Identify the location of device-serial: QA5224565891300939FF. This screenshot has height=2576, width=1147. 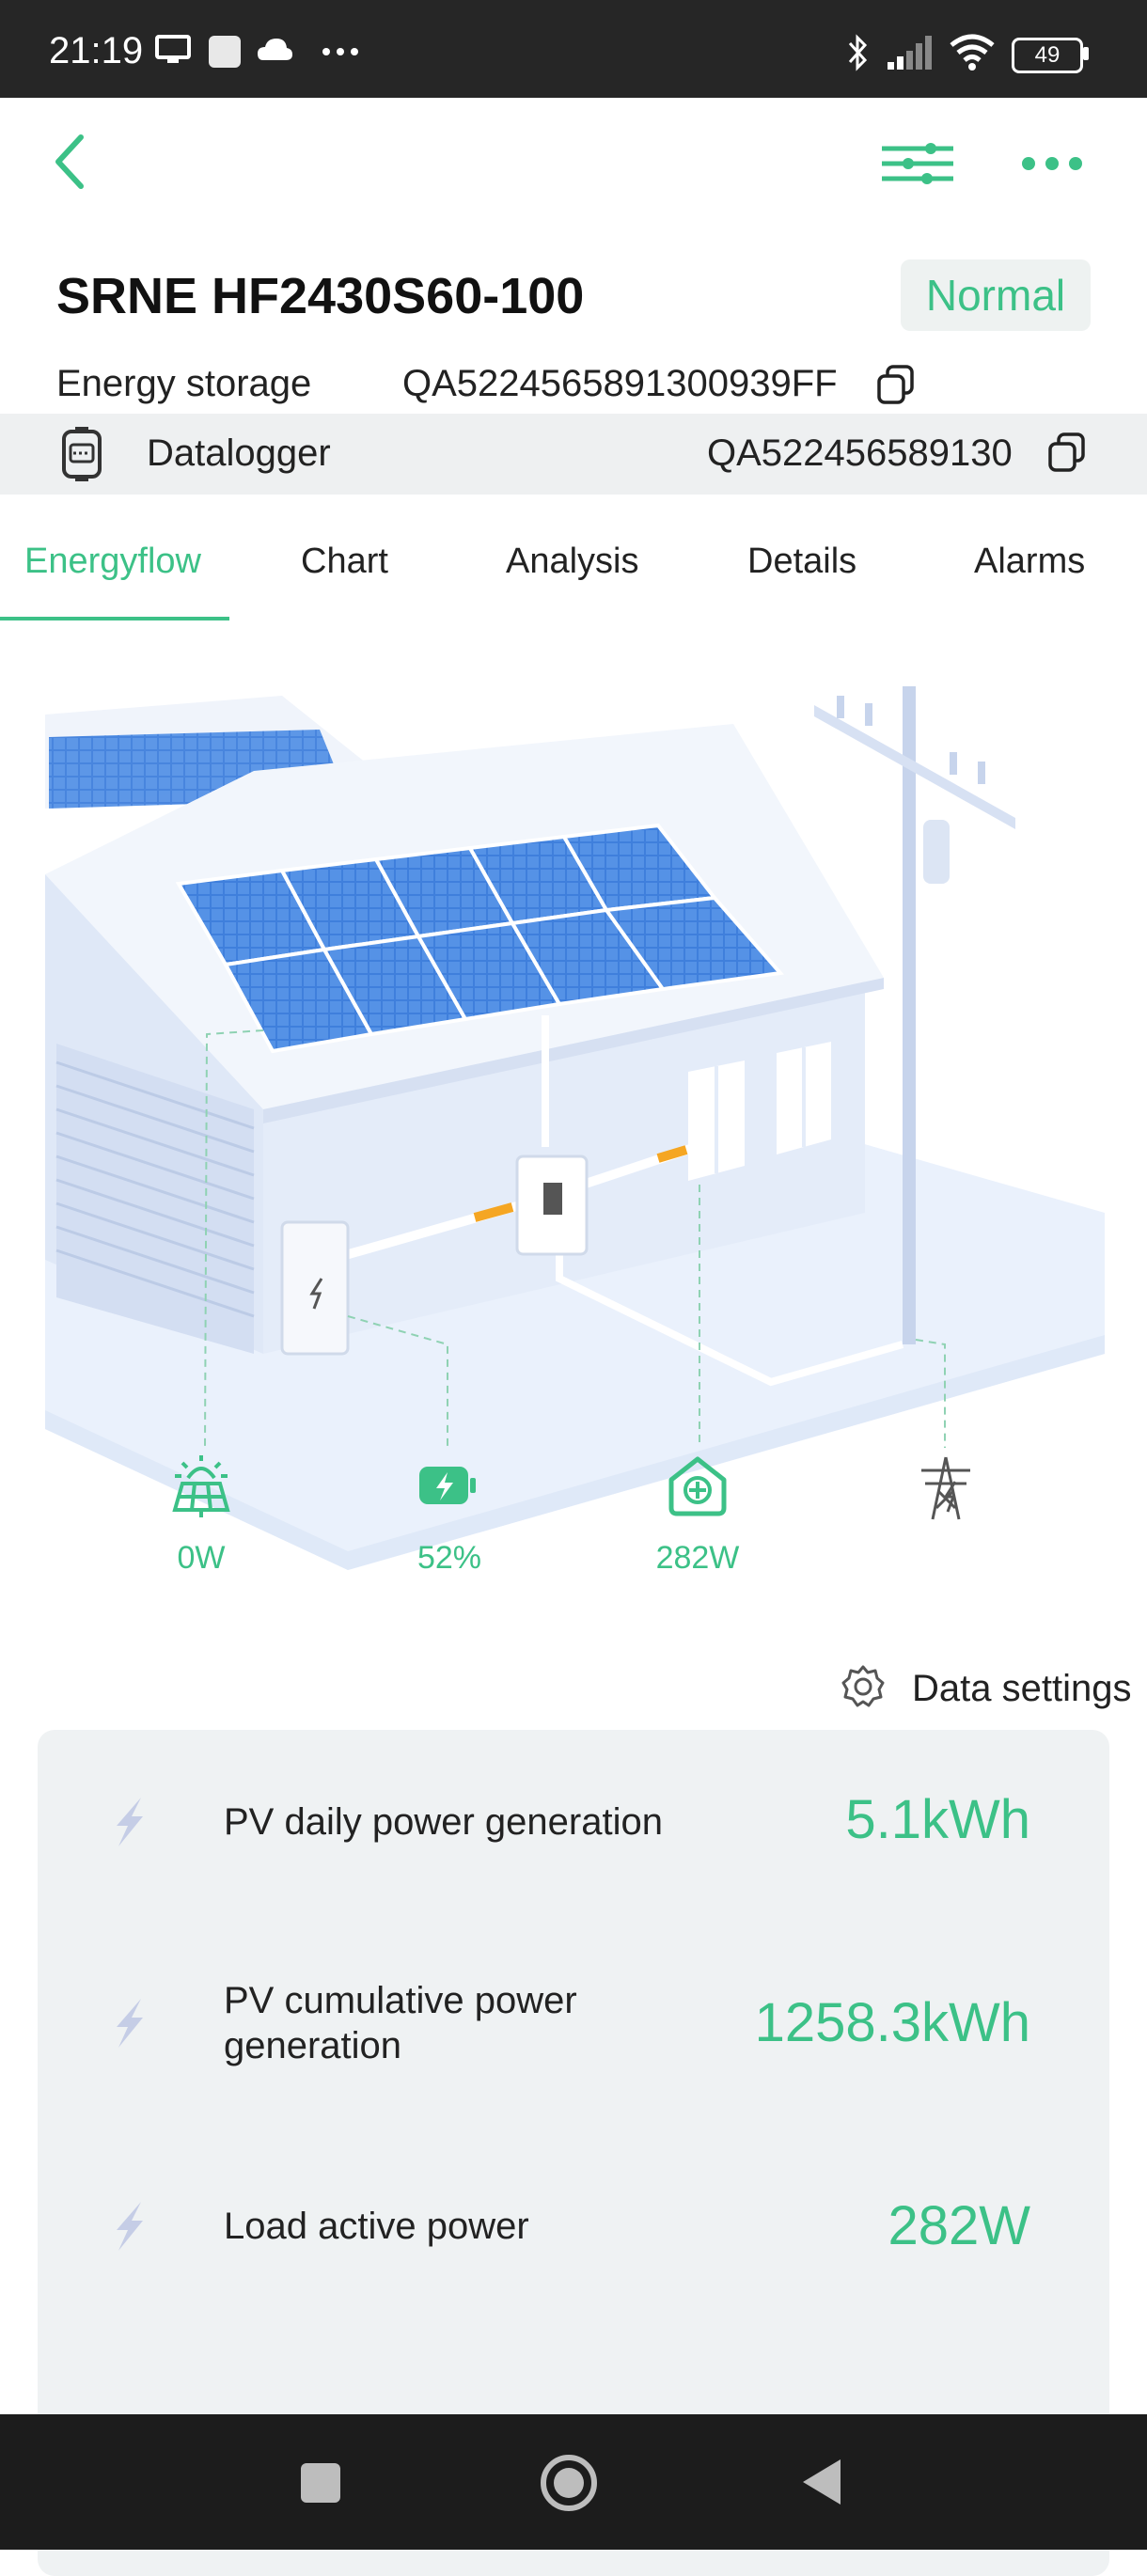
(620, 384).